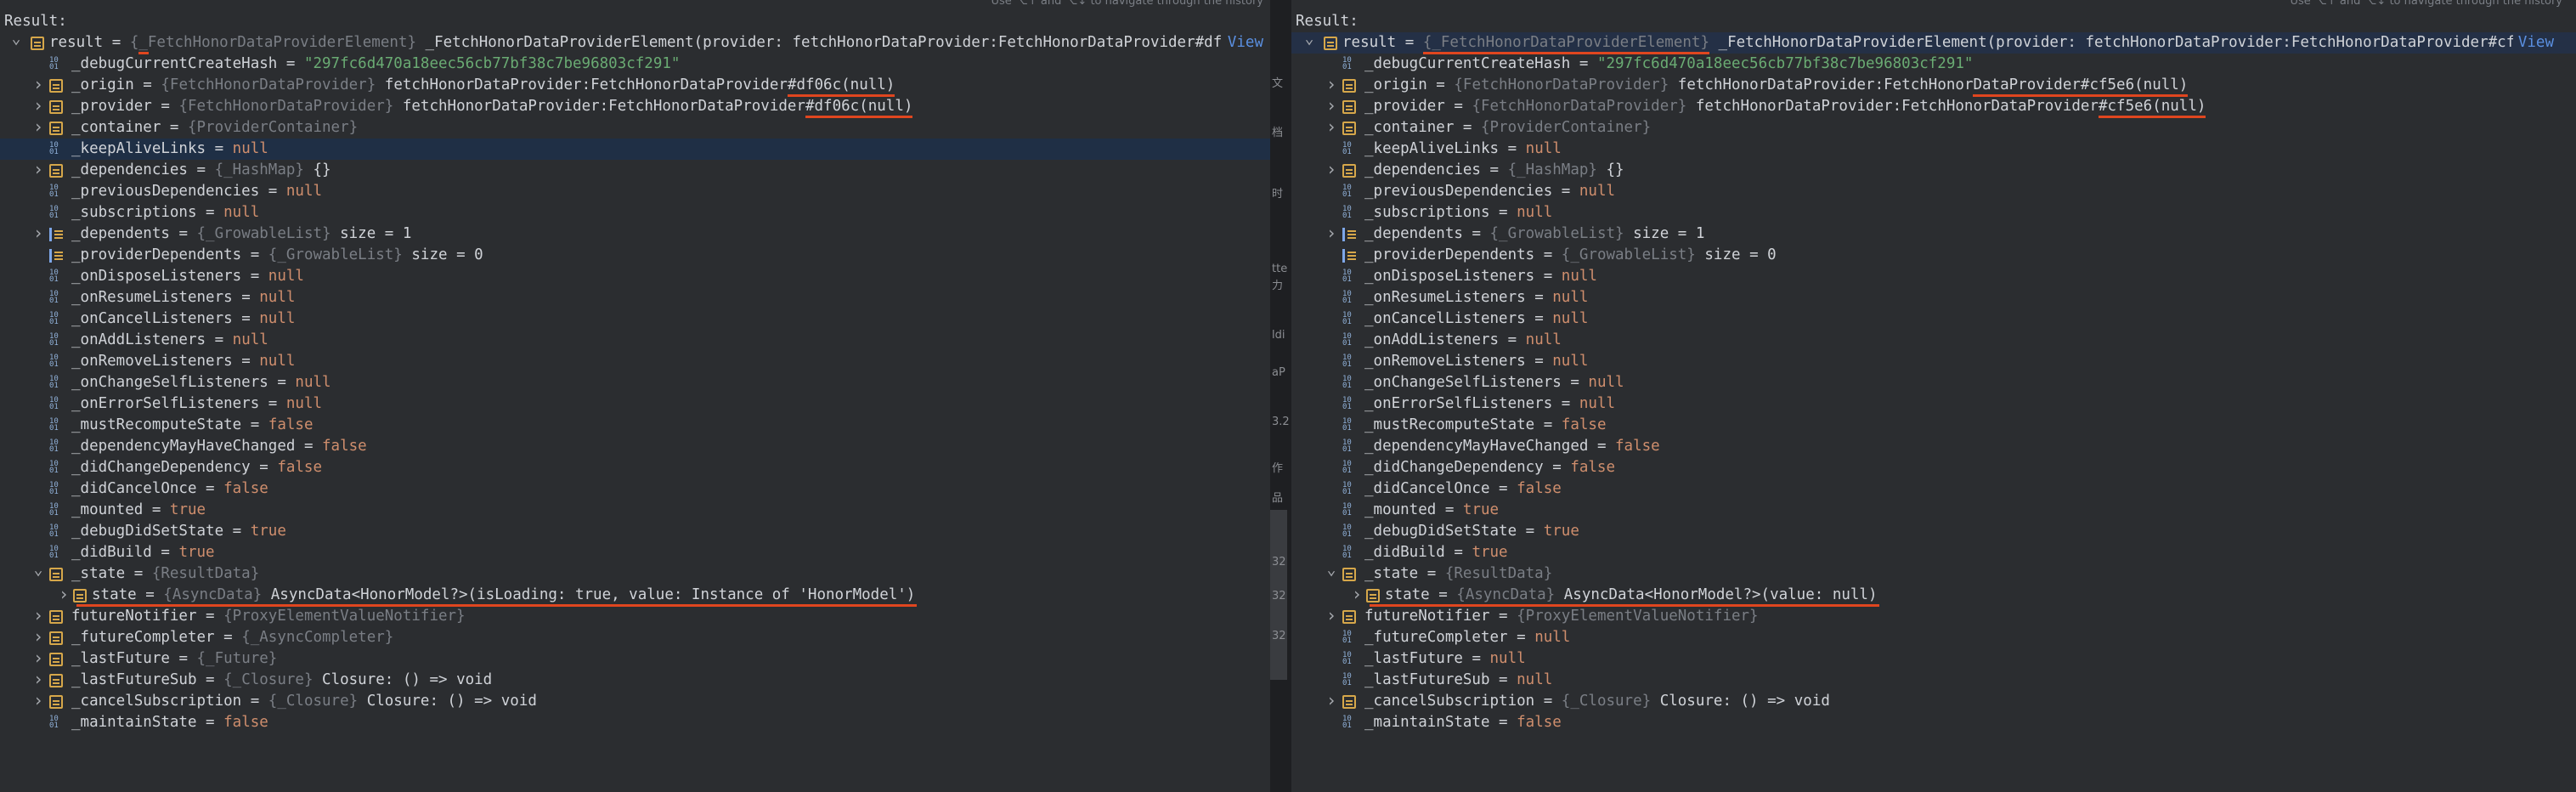 The width and height of the screenshot is (2576, 792). I want to click on panel-divider: 文档时 tte 力 ldi aP 3.2 作品 32 32 32, so click(1281, 396).